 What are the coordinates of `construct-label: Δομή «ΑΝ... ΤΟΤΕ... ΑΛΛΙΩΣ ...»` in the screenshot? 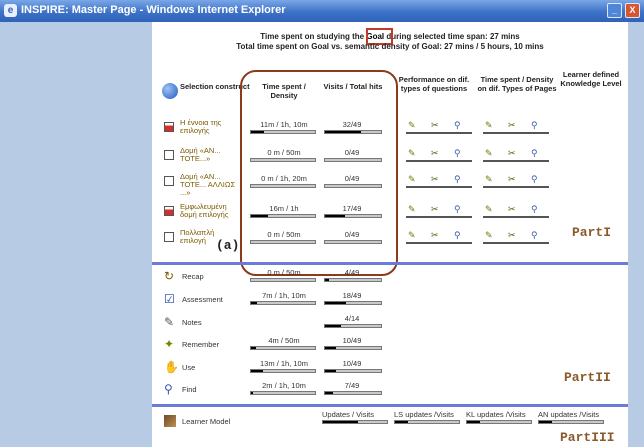 It's located at (208, 185).